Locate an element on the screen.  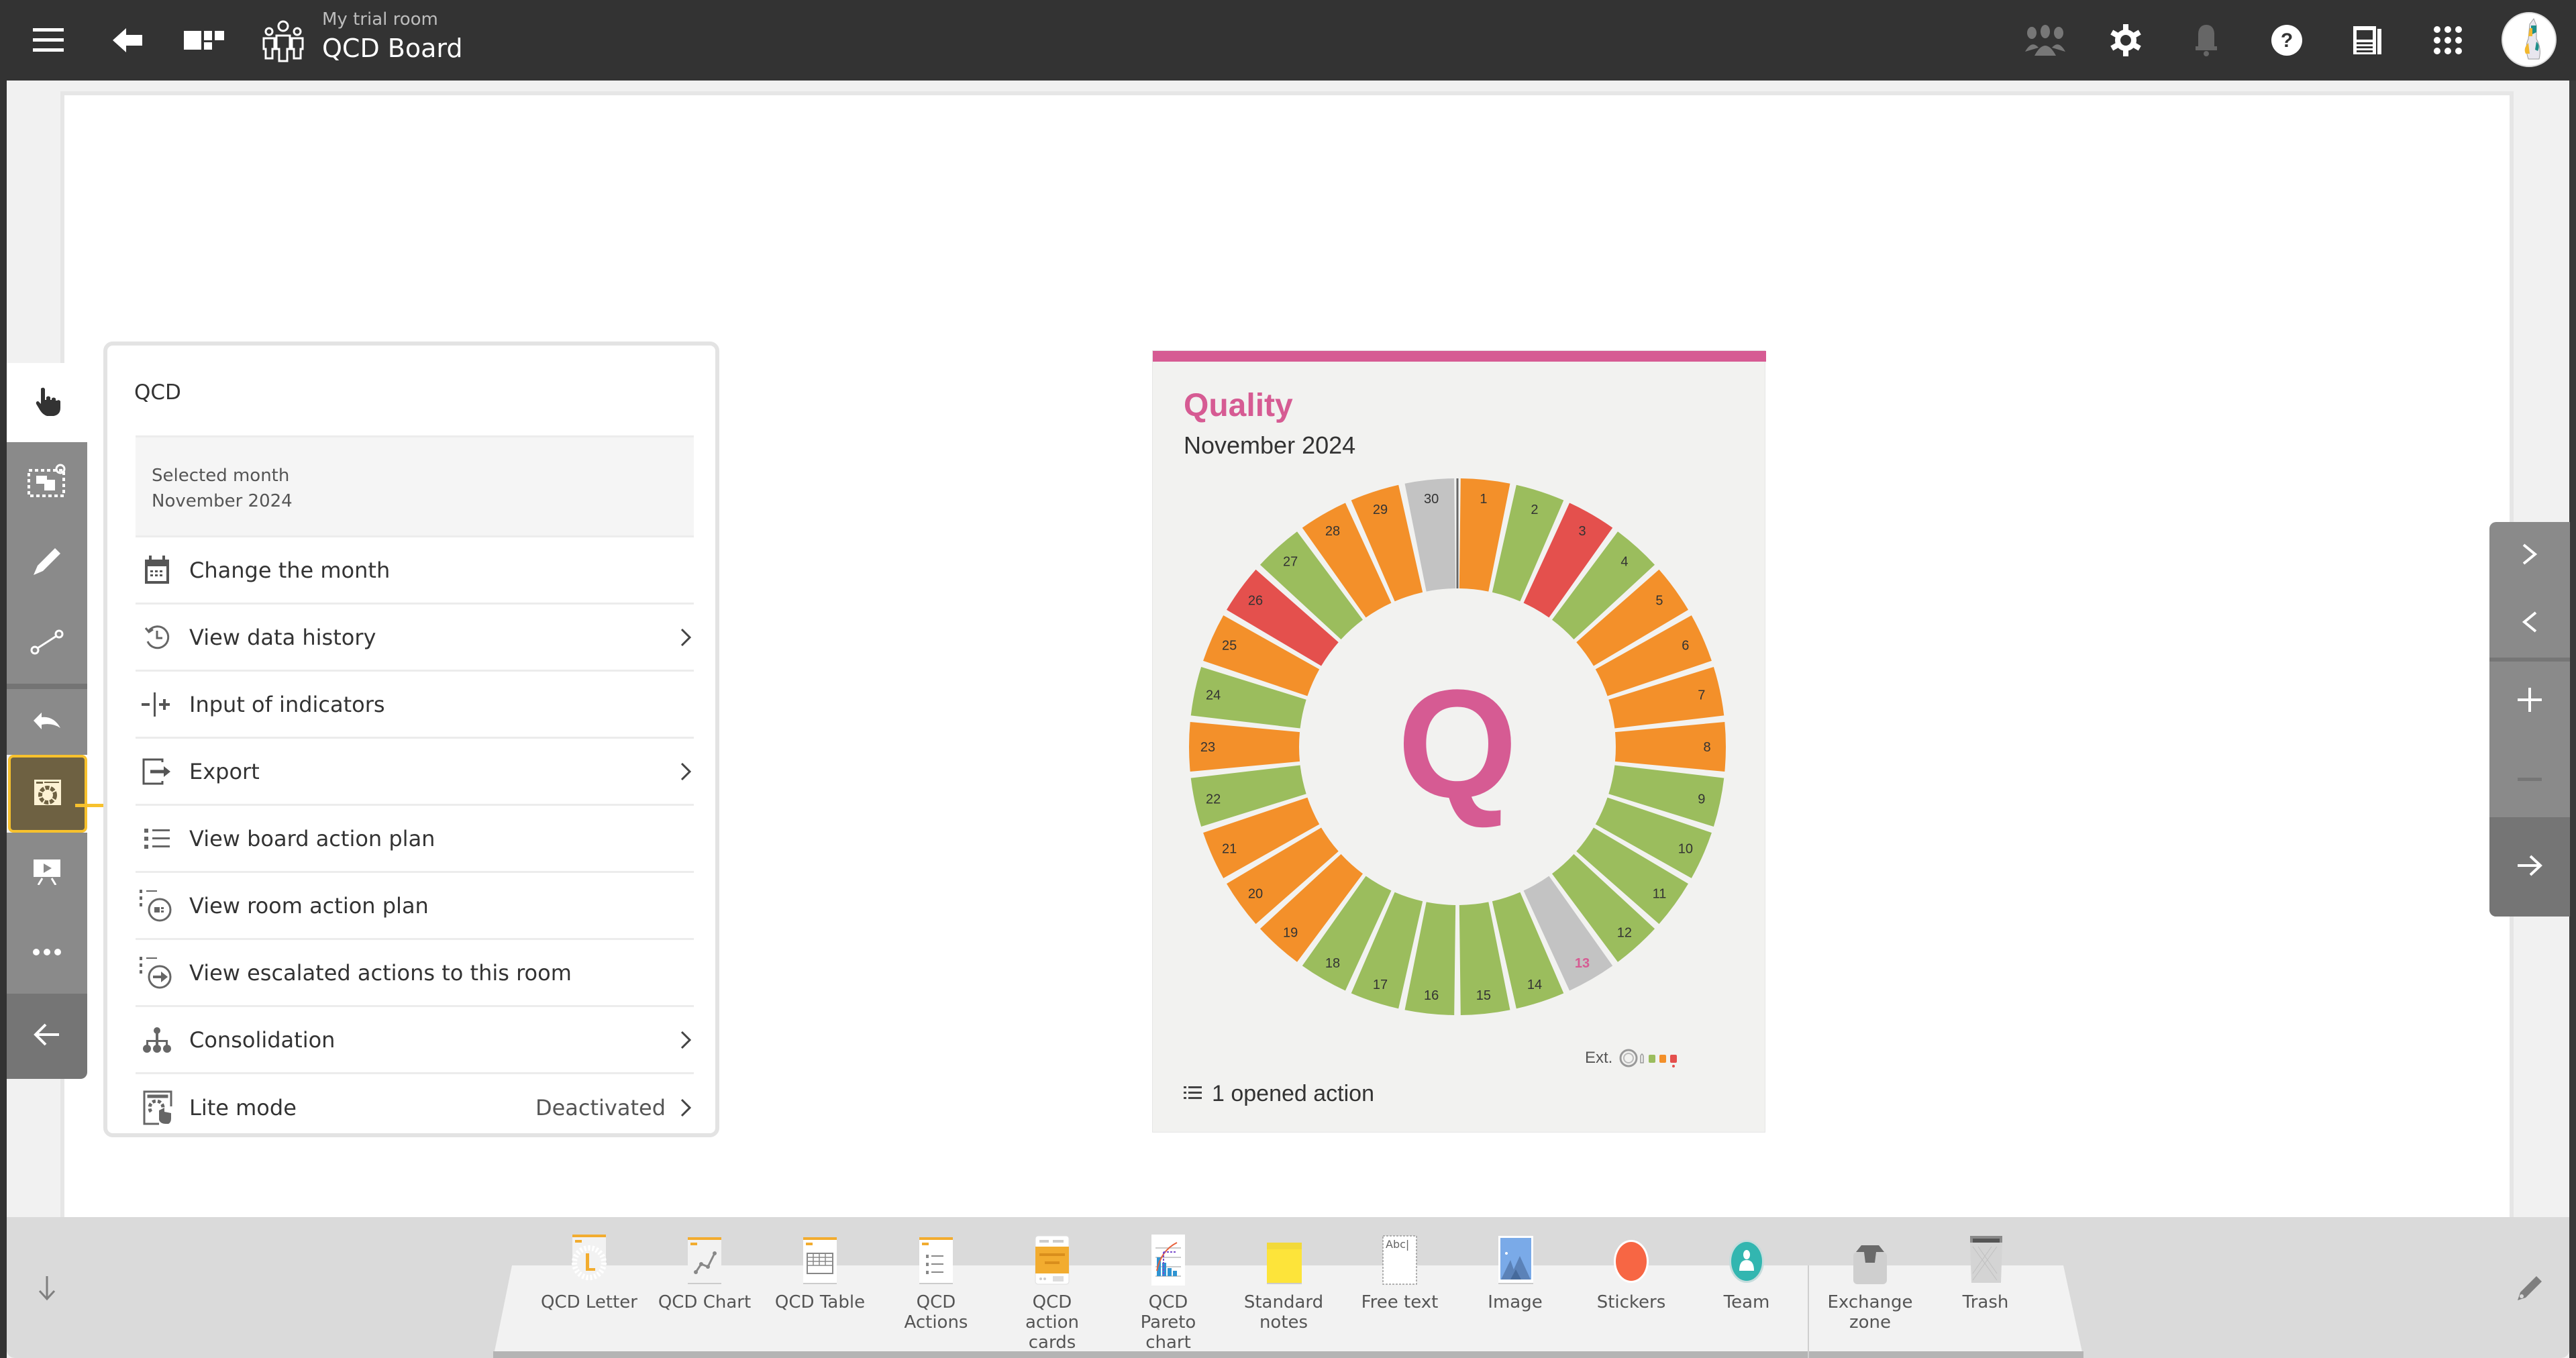
opened-actions-link: 1 opened action is located at coordinates (1279, 1094).